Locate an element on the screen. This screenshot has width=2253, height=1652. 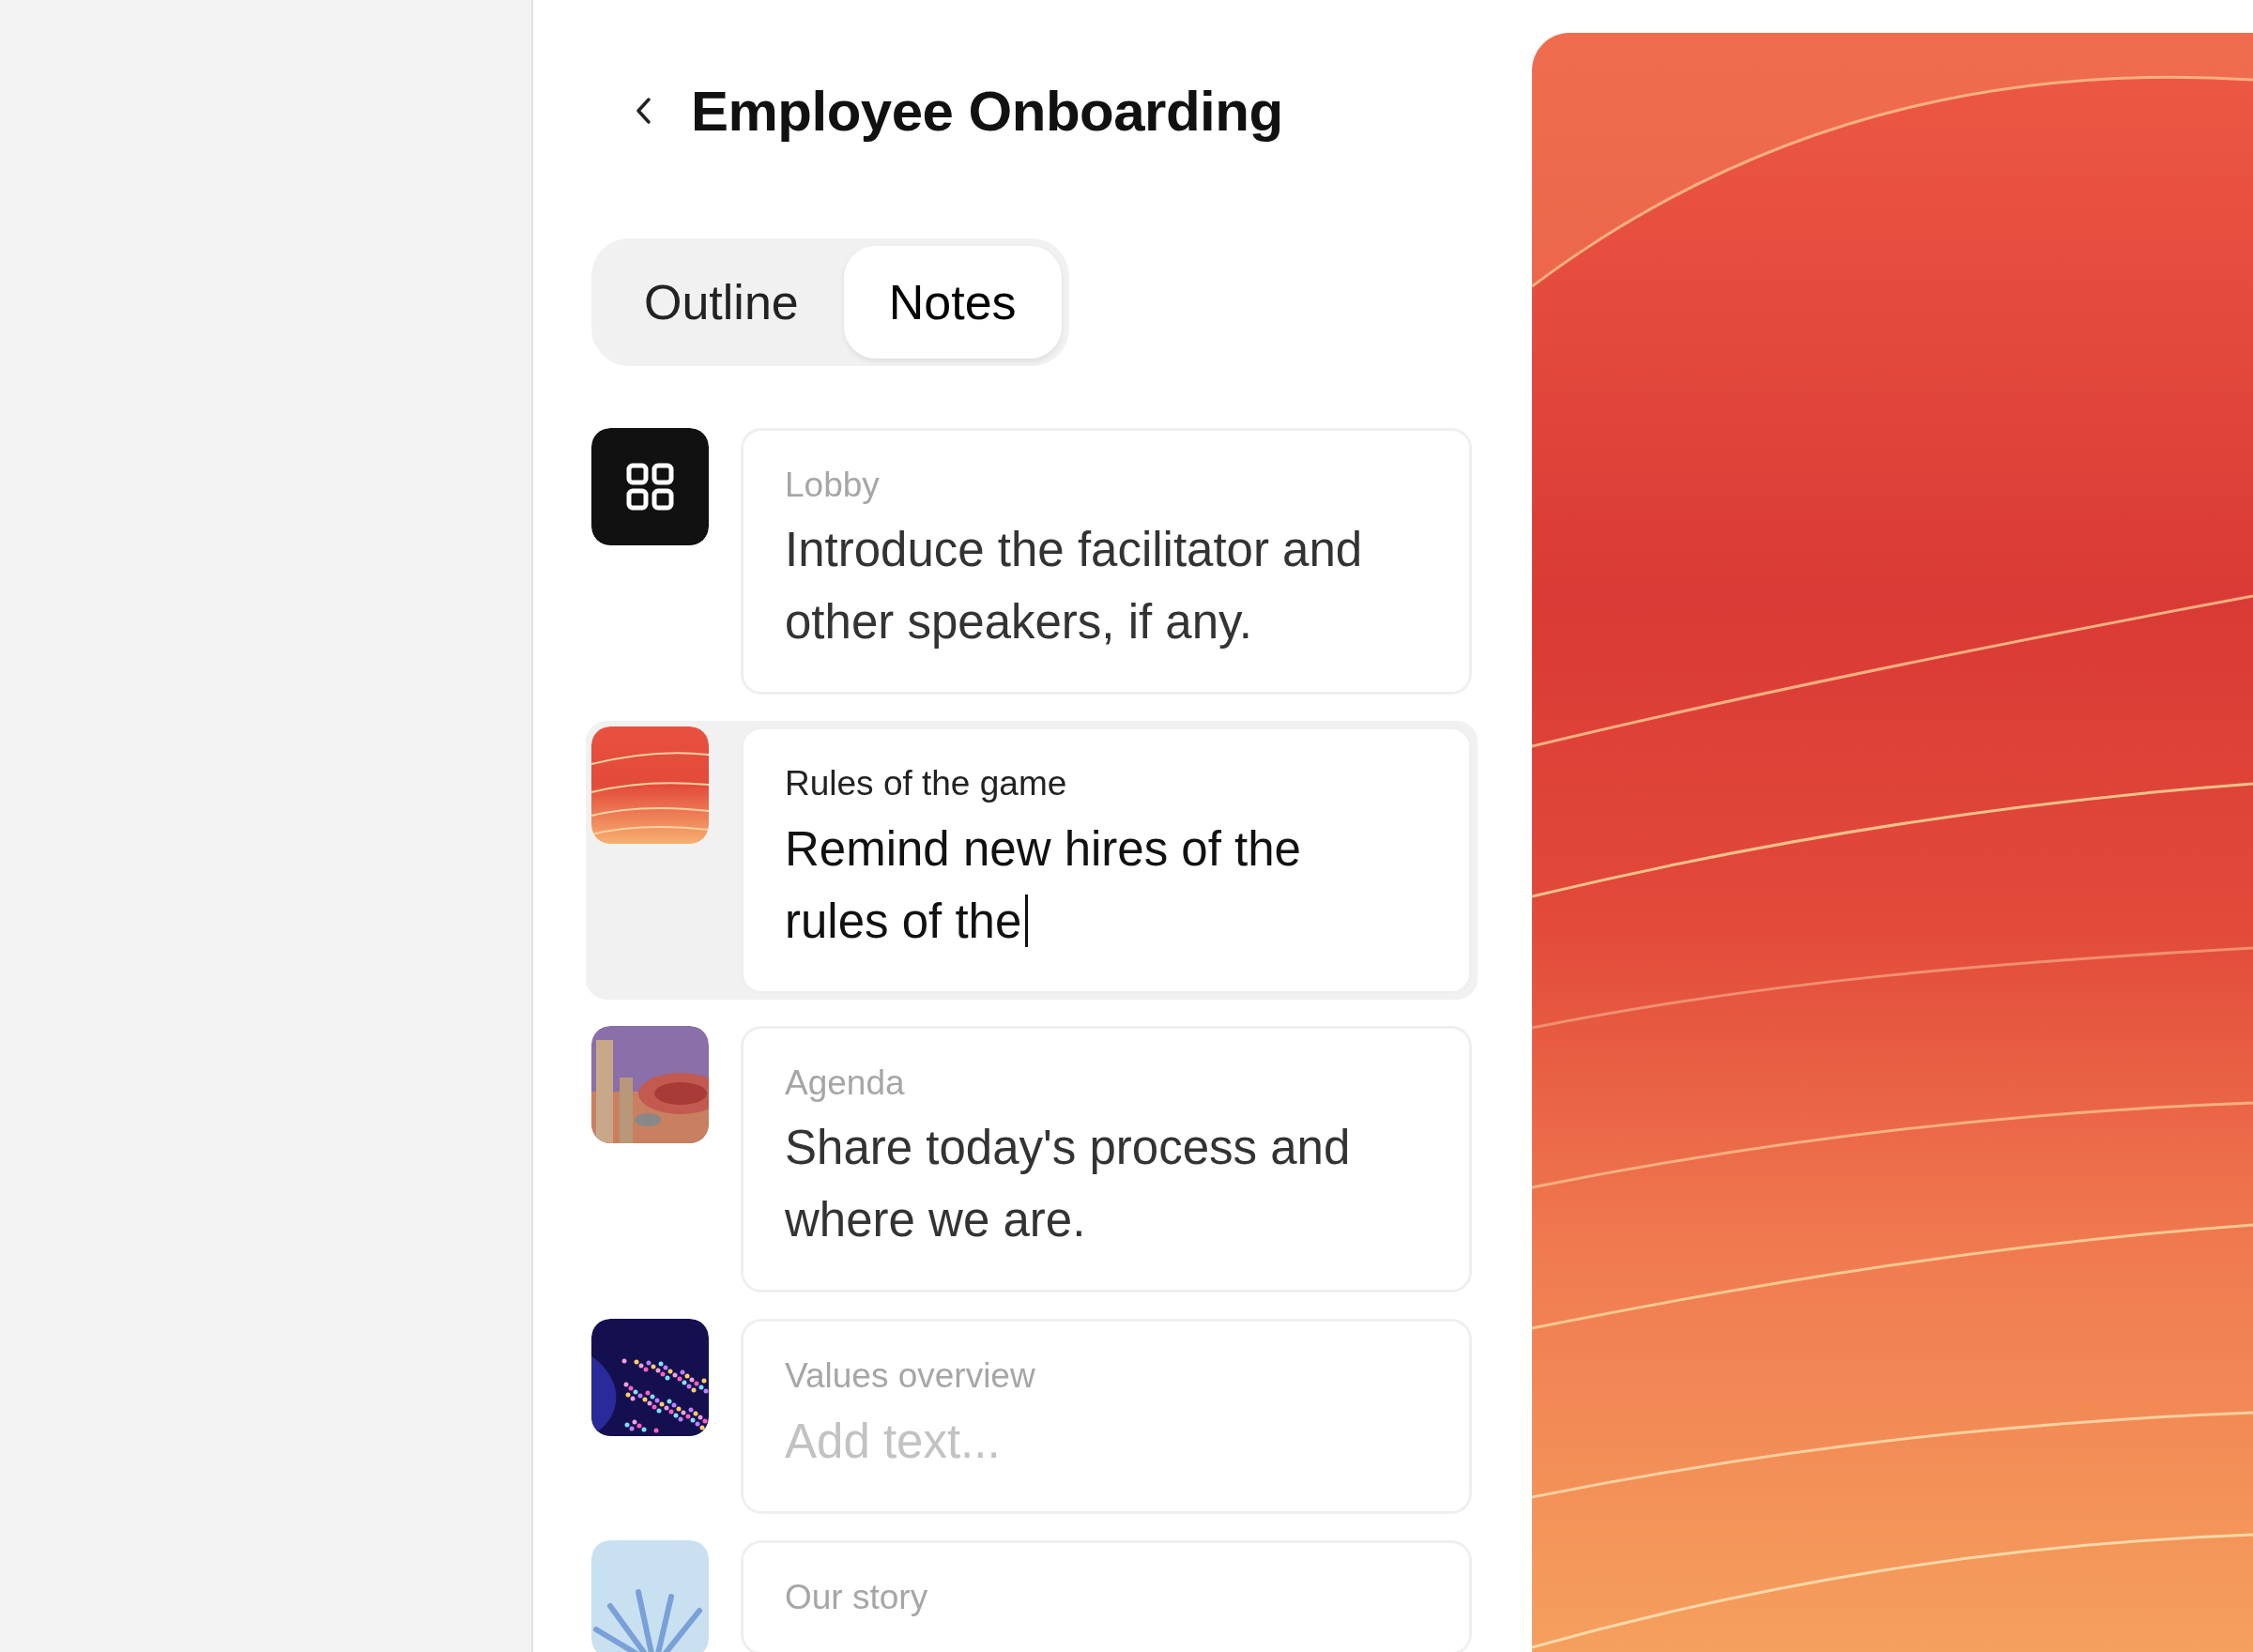
grid-icon is located at coordinates (650, 487).